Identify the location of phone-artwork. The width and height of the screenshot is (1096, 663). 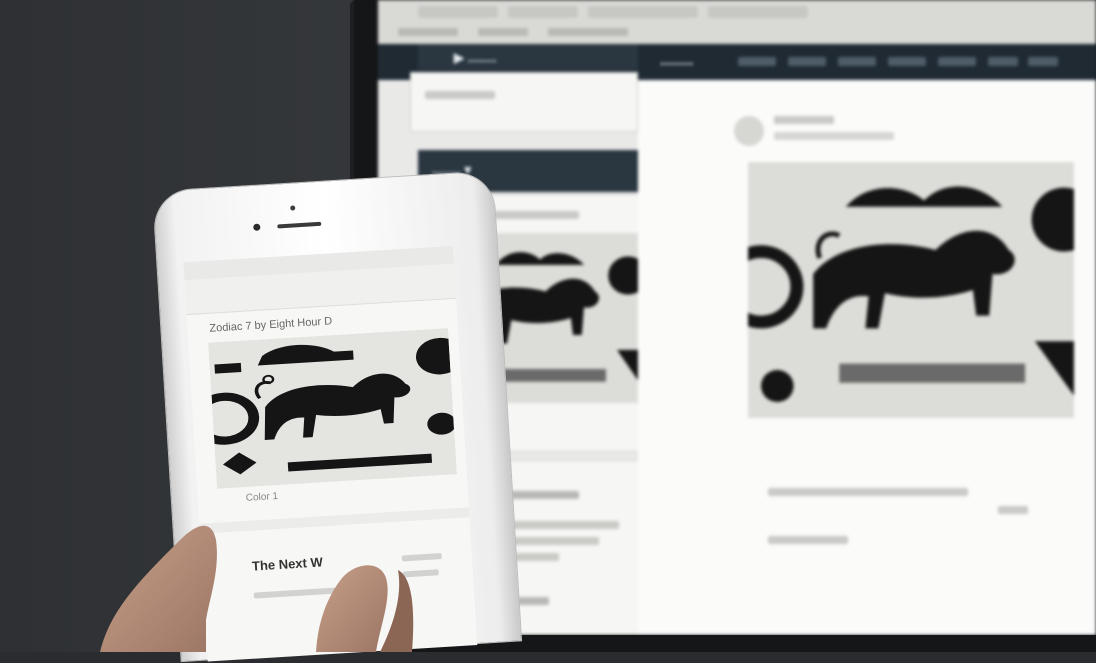
(332, 408).